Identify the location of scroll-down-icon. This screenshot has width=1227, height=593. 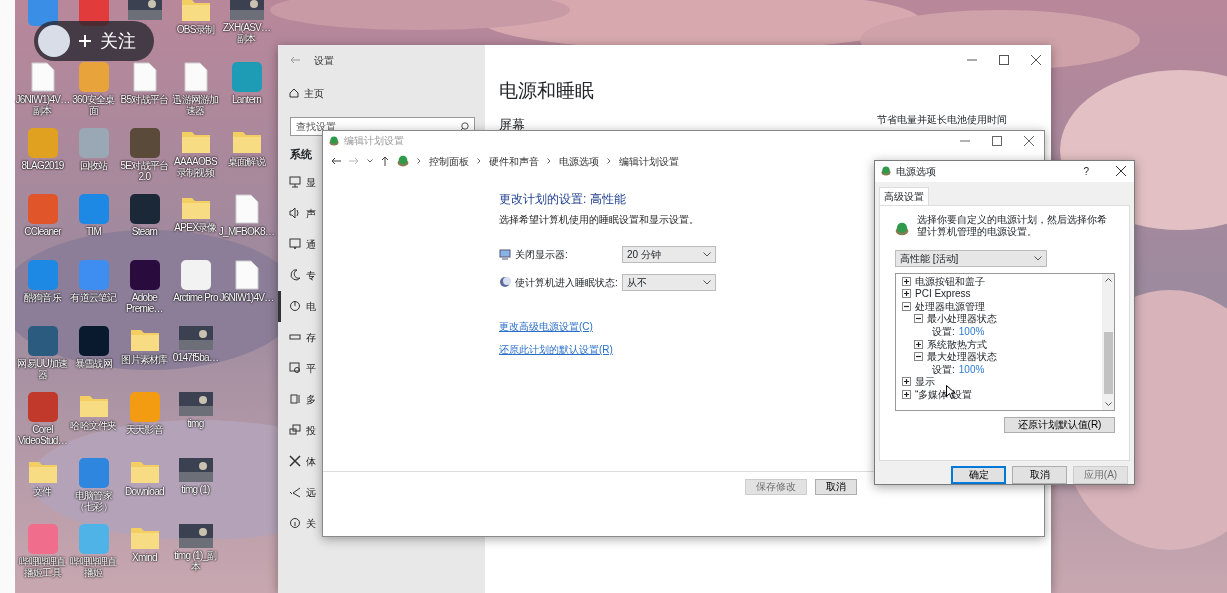
(1108, 403).